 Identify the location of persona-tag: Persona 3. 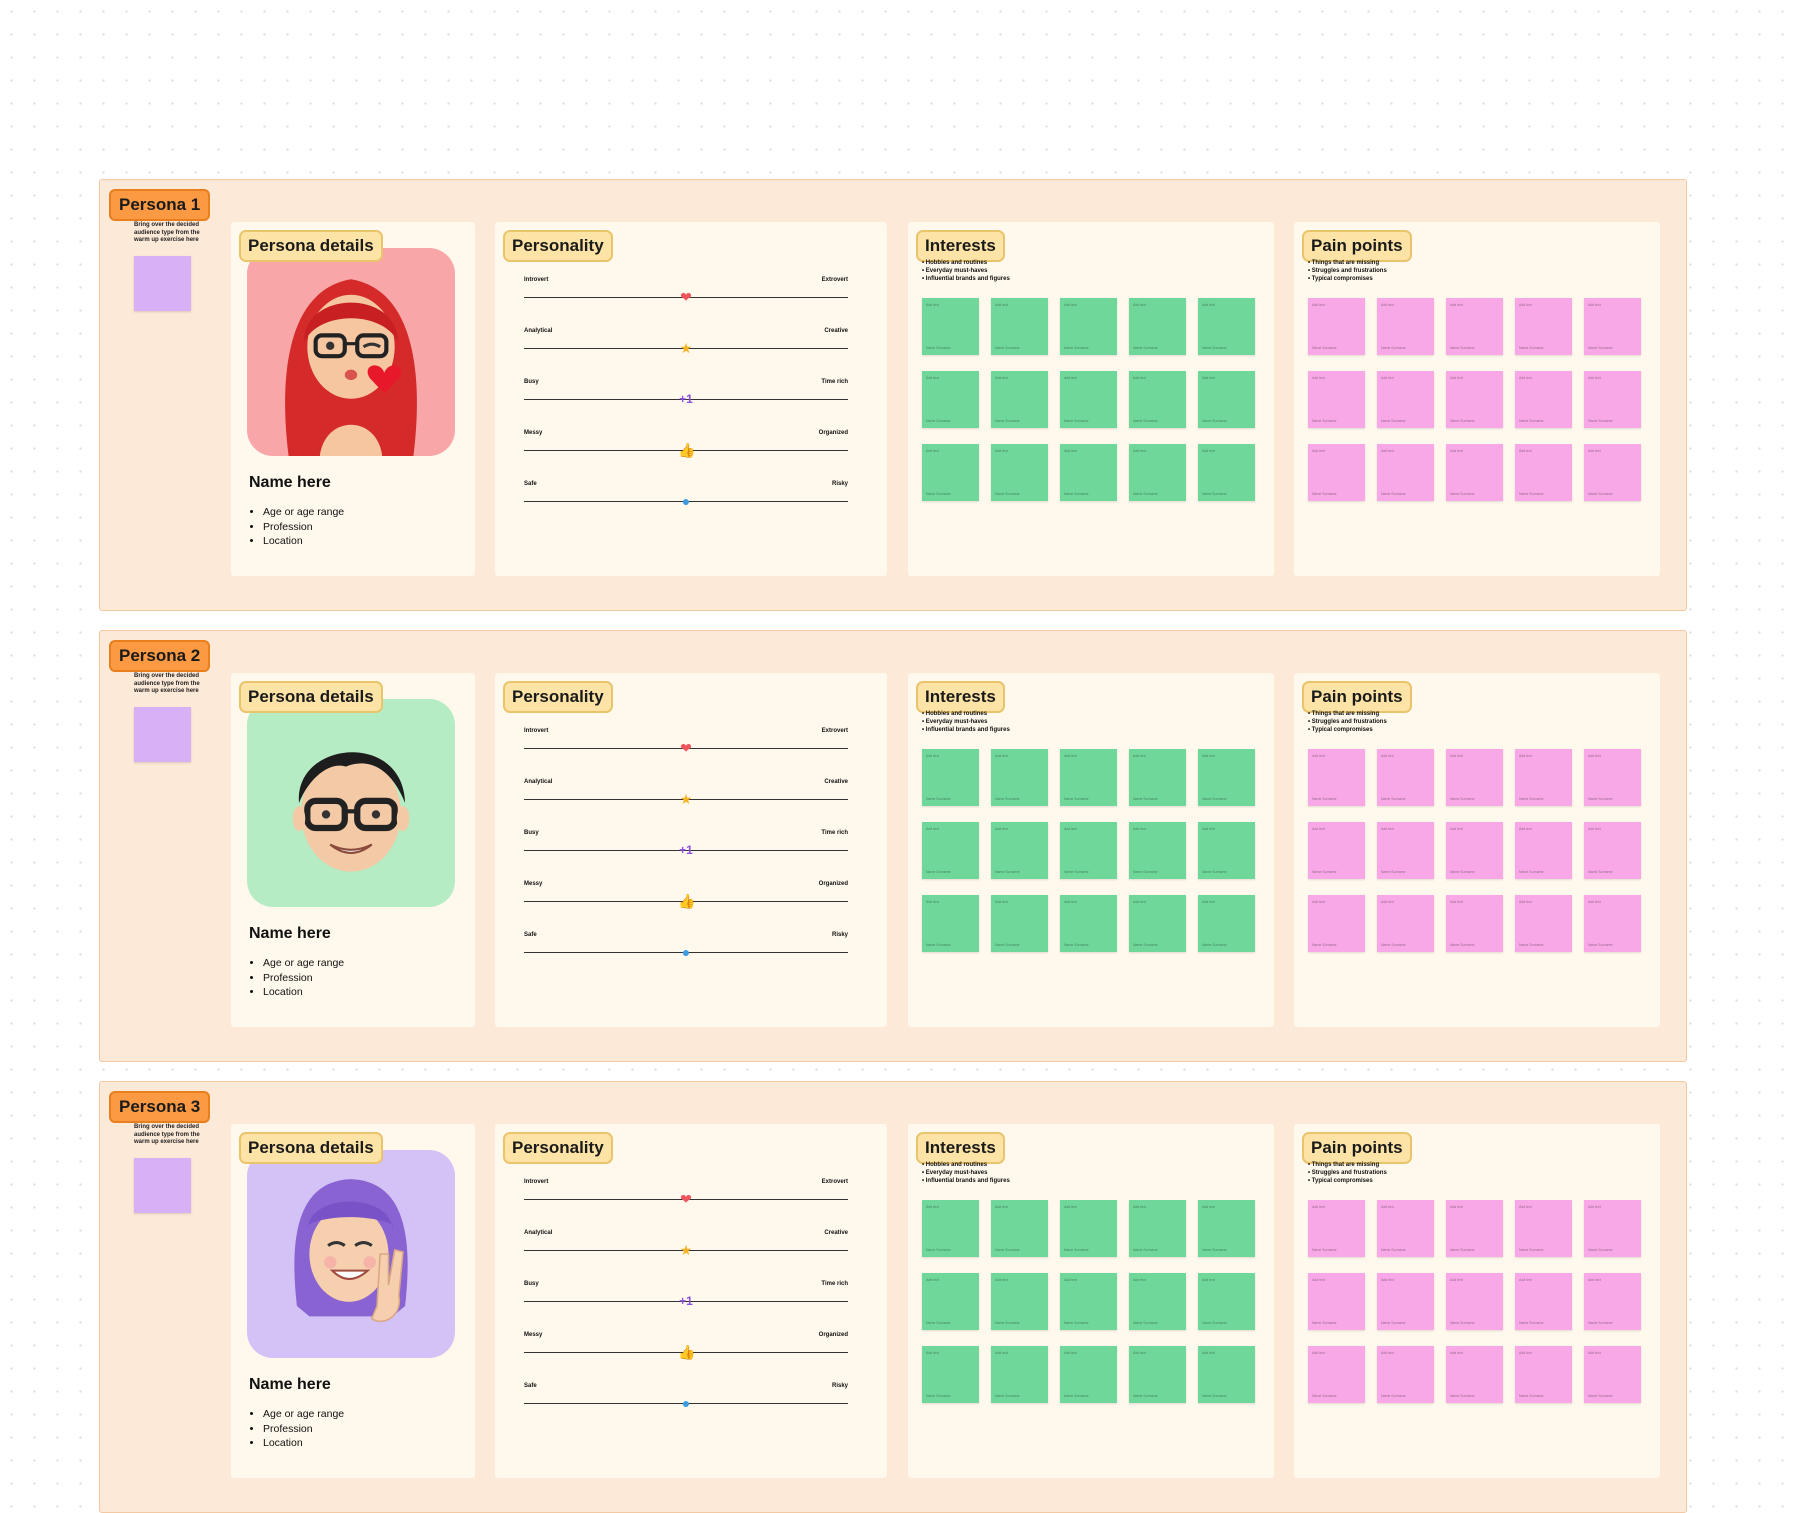
(160, 1107).